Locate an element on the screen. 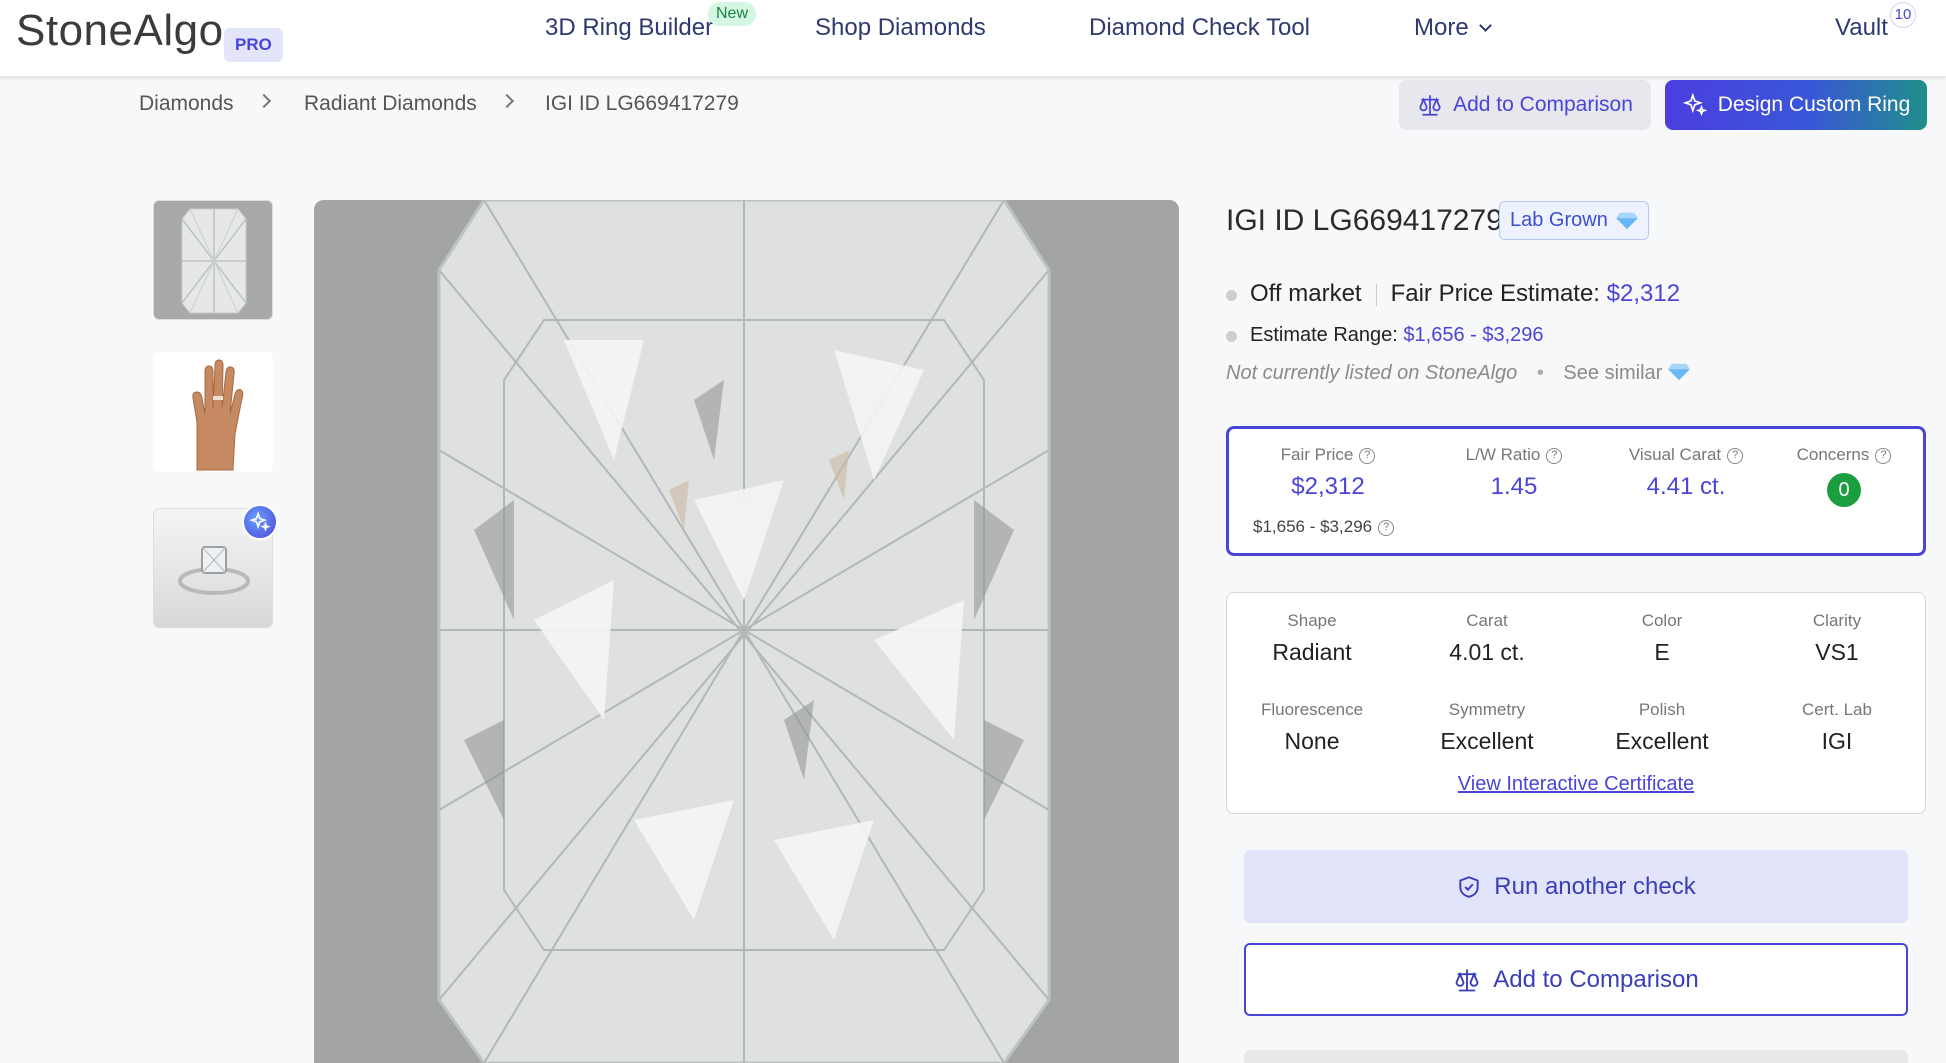 The width and height of the screenshot is (1946, 1063). status-dot is located at coordinates (1231, 295).